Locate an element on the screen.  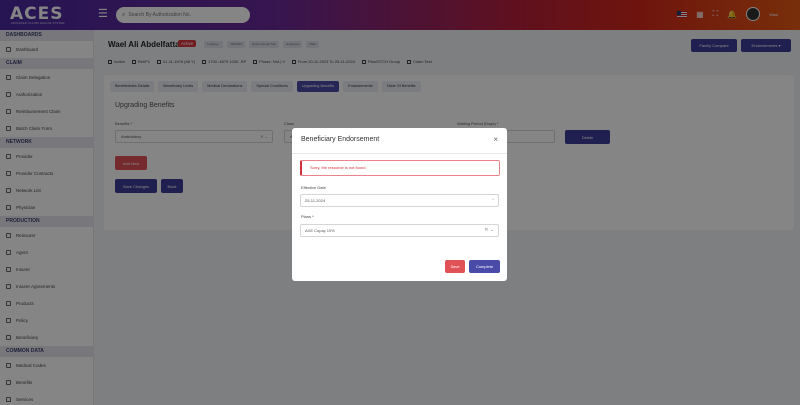
save-button: Save is located at coordinates (455, 266).